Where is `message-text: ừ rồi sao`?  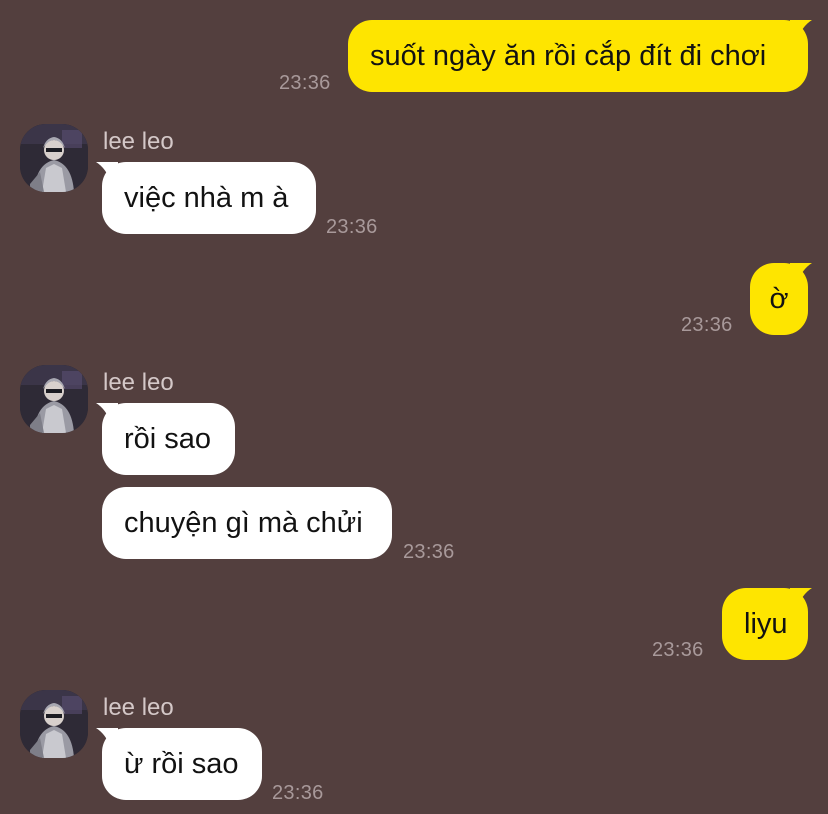 message-text: ừ rồi sao is located at coordinates (181, 763).